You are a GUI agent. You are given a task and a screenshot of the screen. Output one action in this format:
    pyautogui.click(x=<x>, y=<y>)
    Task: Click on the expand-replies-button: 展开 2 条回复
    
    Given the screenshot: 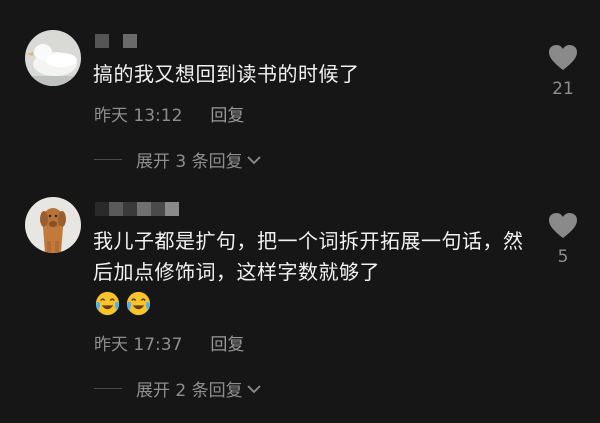 What is the action you would take?
    pyautogui.click(x=177, y=388)
    